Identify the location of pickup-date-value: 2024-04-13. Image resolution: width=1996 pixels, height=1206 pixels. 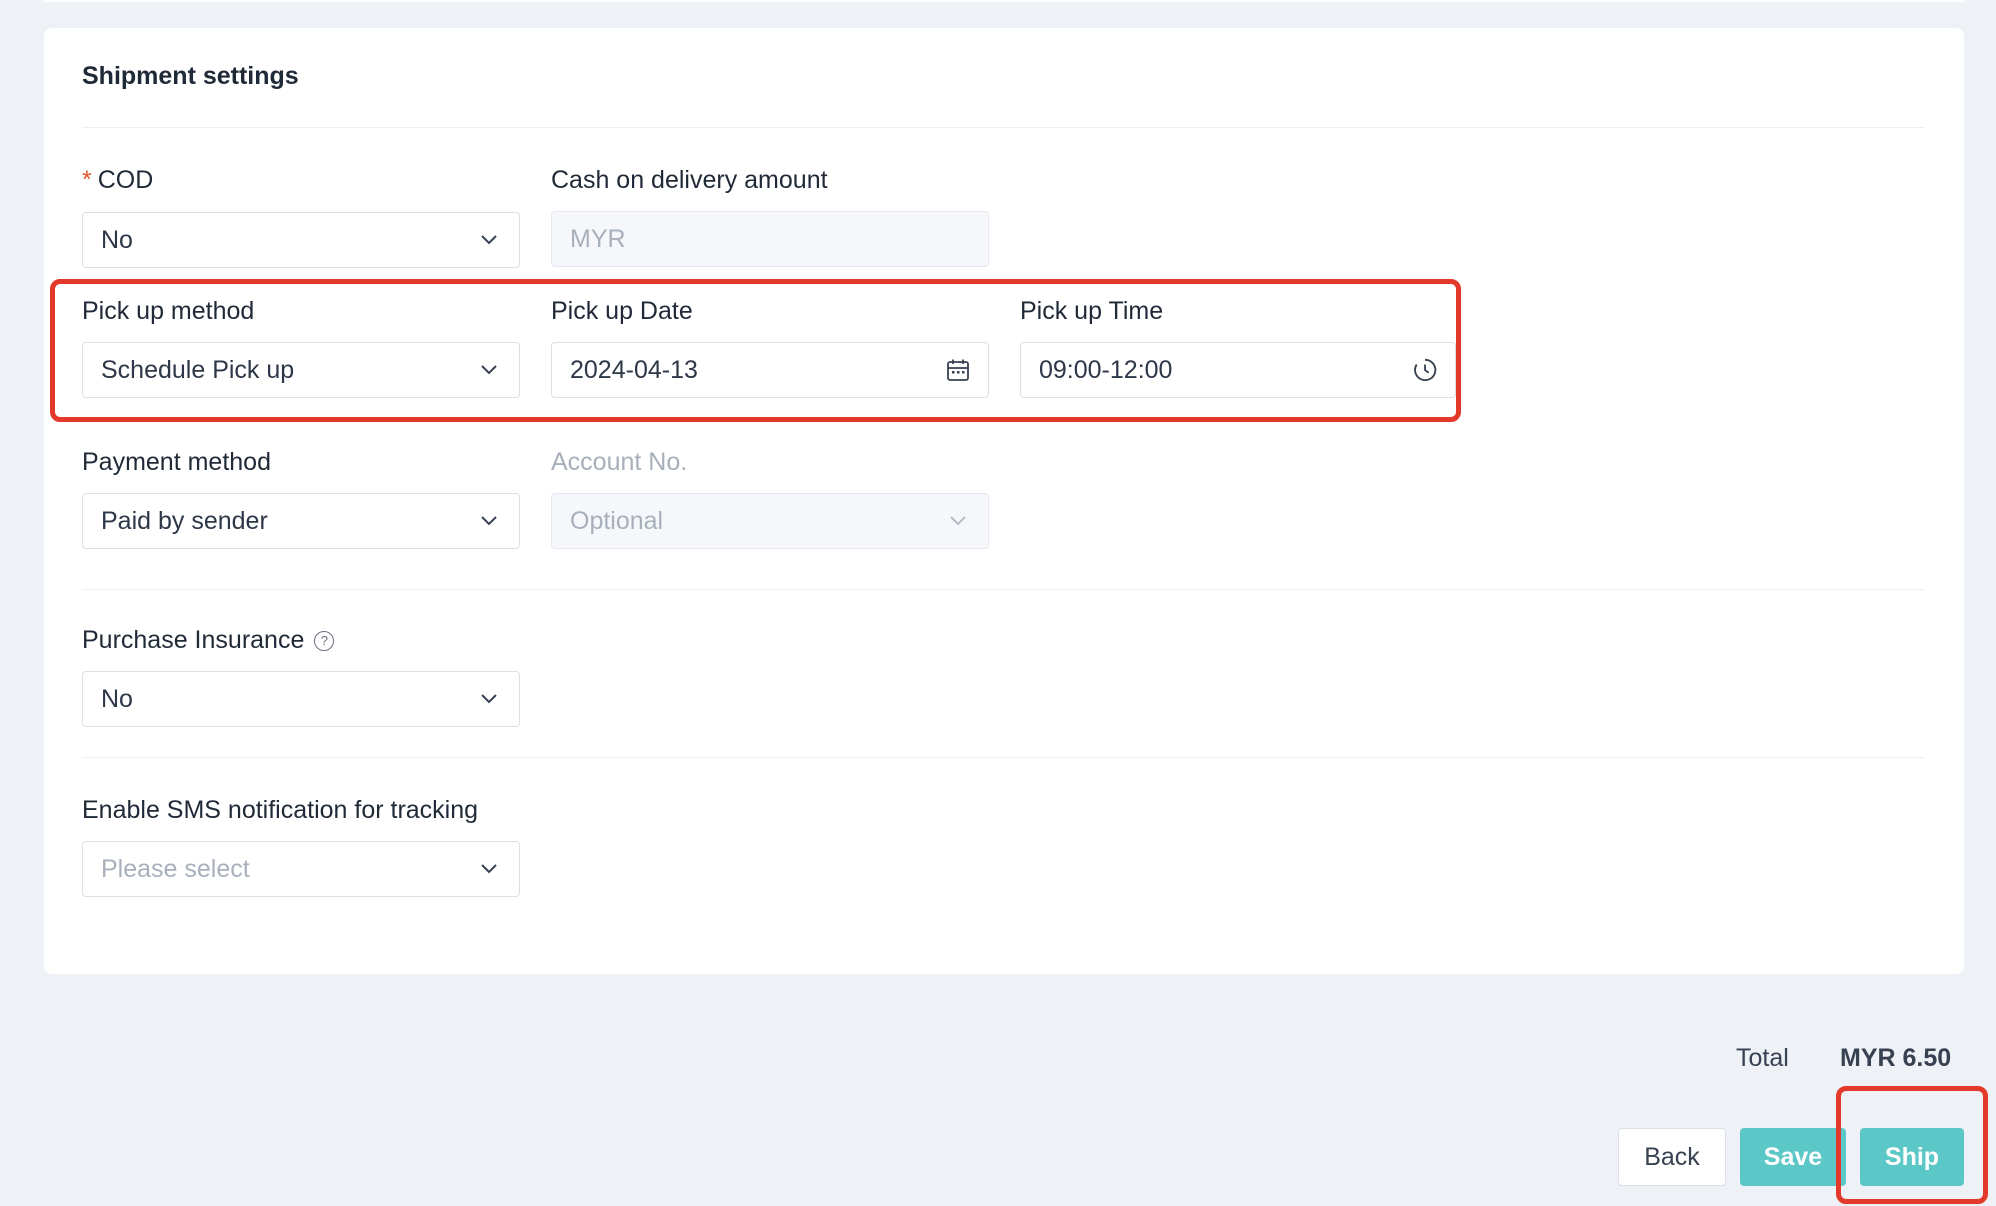
(634, 369).